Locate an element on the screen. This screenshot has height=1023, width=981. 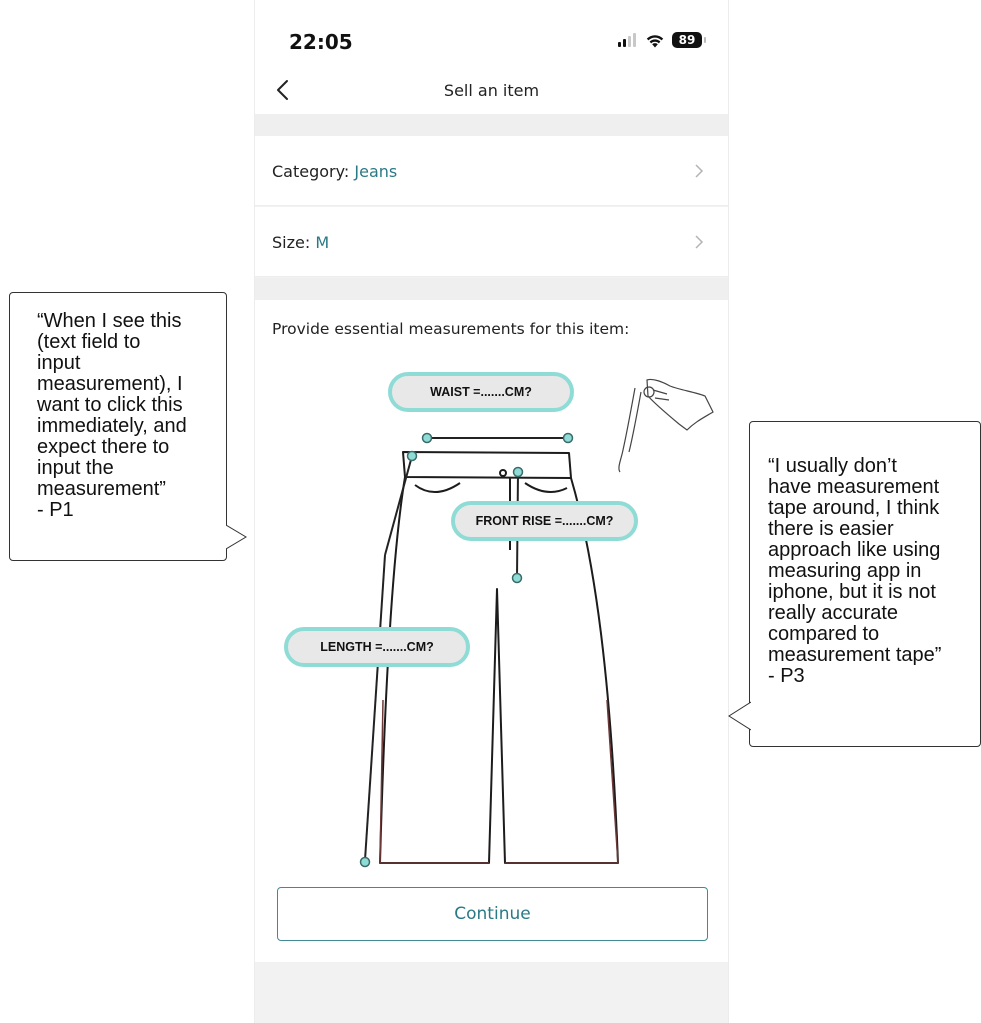
page-title: Sell an item is located at coordinates (491, 90).